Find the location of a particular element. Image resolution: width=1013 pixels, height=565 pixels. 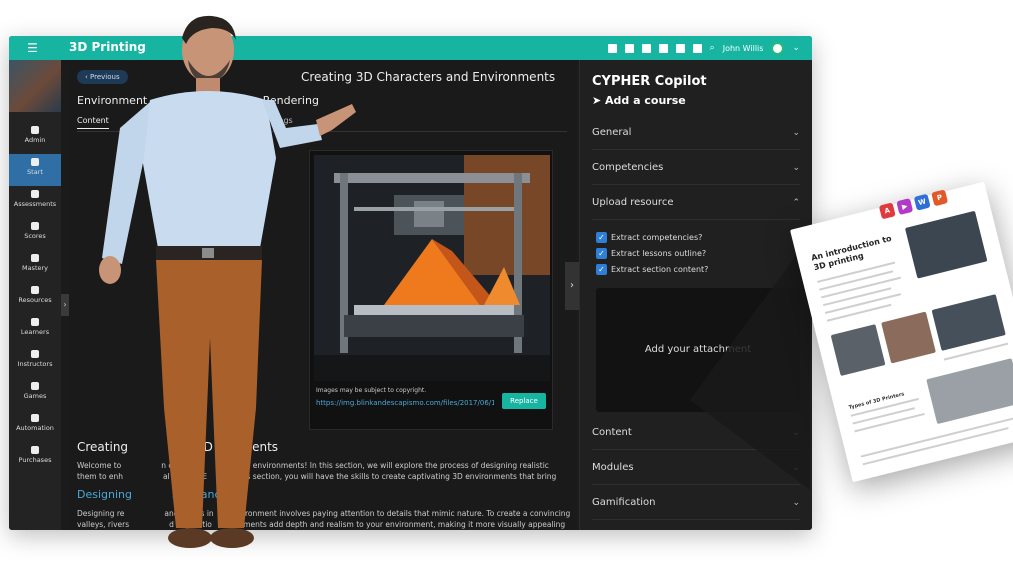

sidebar-item-label: Scores is located at coordinates (35, 236).